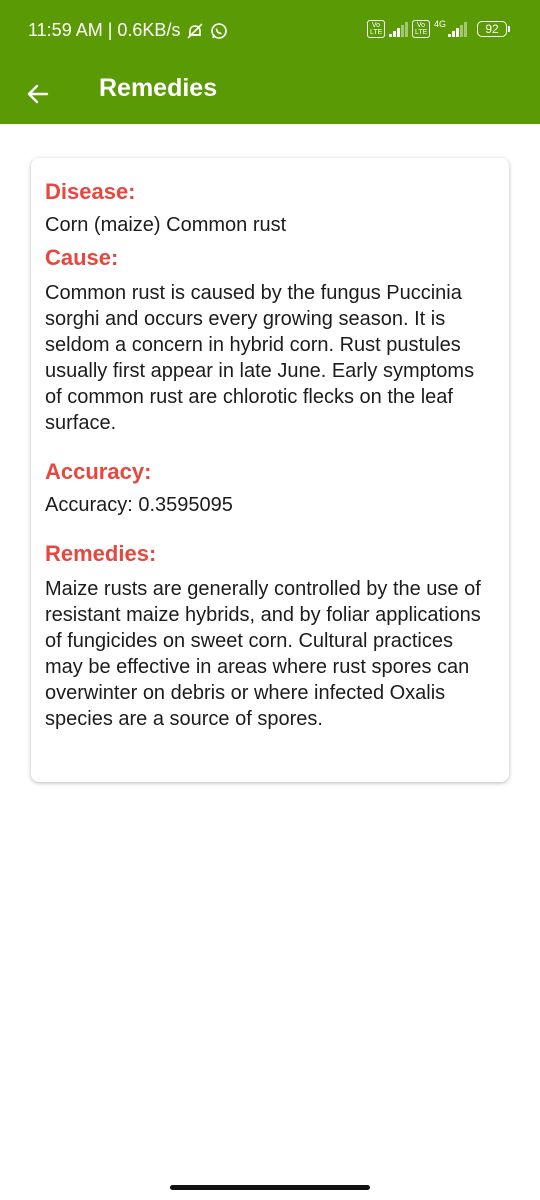 This screenshot has width=540, height=1200. What do you see at coordinates (166, 225) in the screenshot?
I see `disease-value: Corn (maize) Common rust` at bounding box center [166, 225].